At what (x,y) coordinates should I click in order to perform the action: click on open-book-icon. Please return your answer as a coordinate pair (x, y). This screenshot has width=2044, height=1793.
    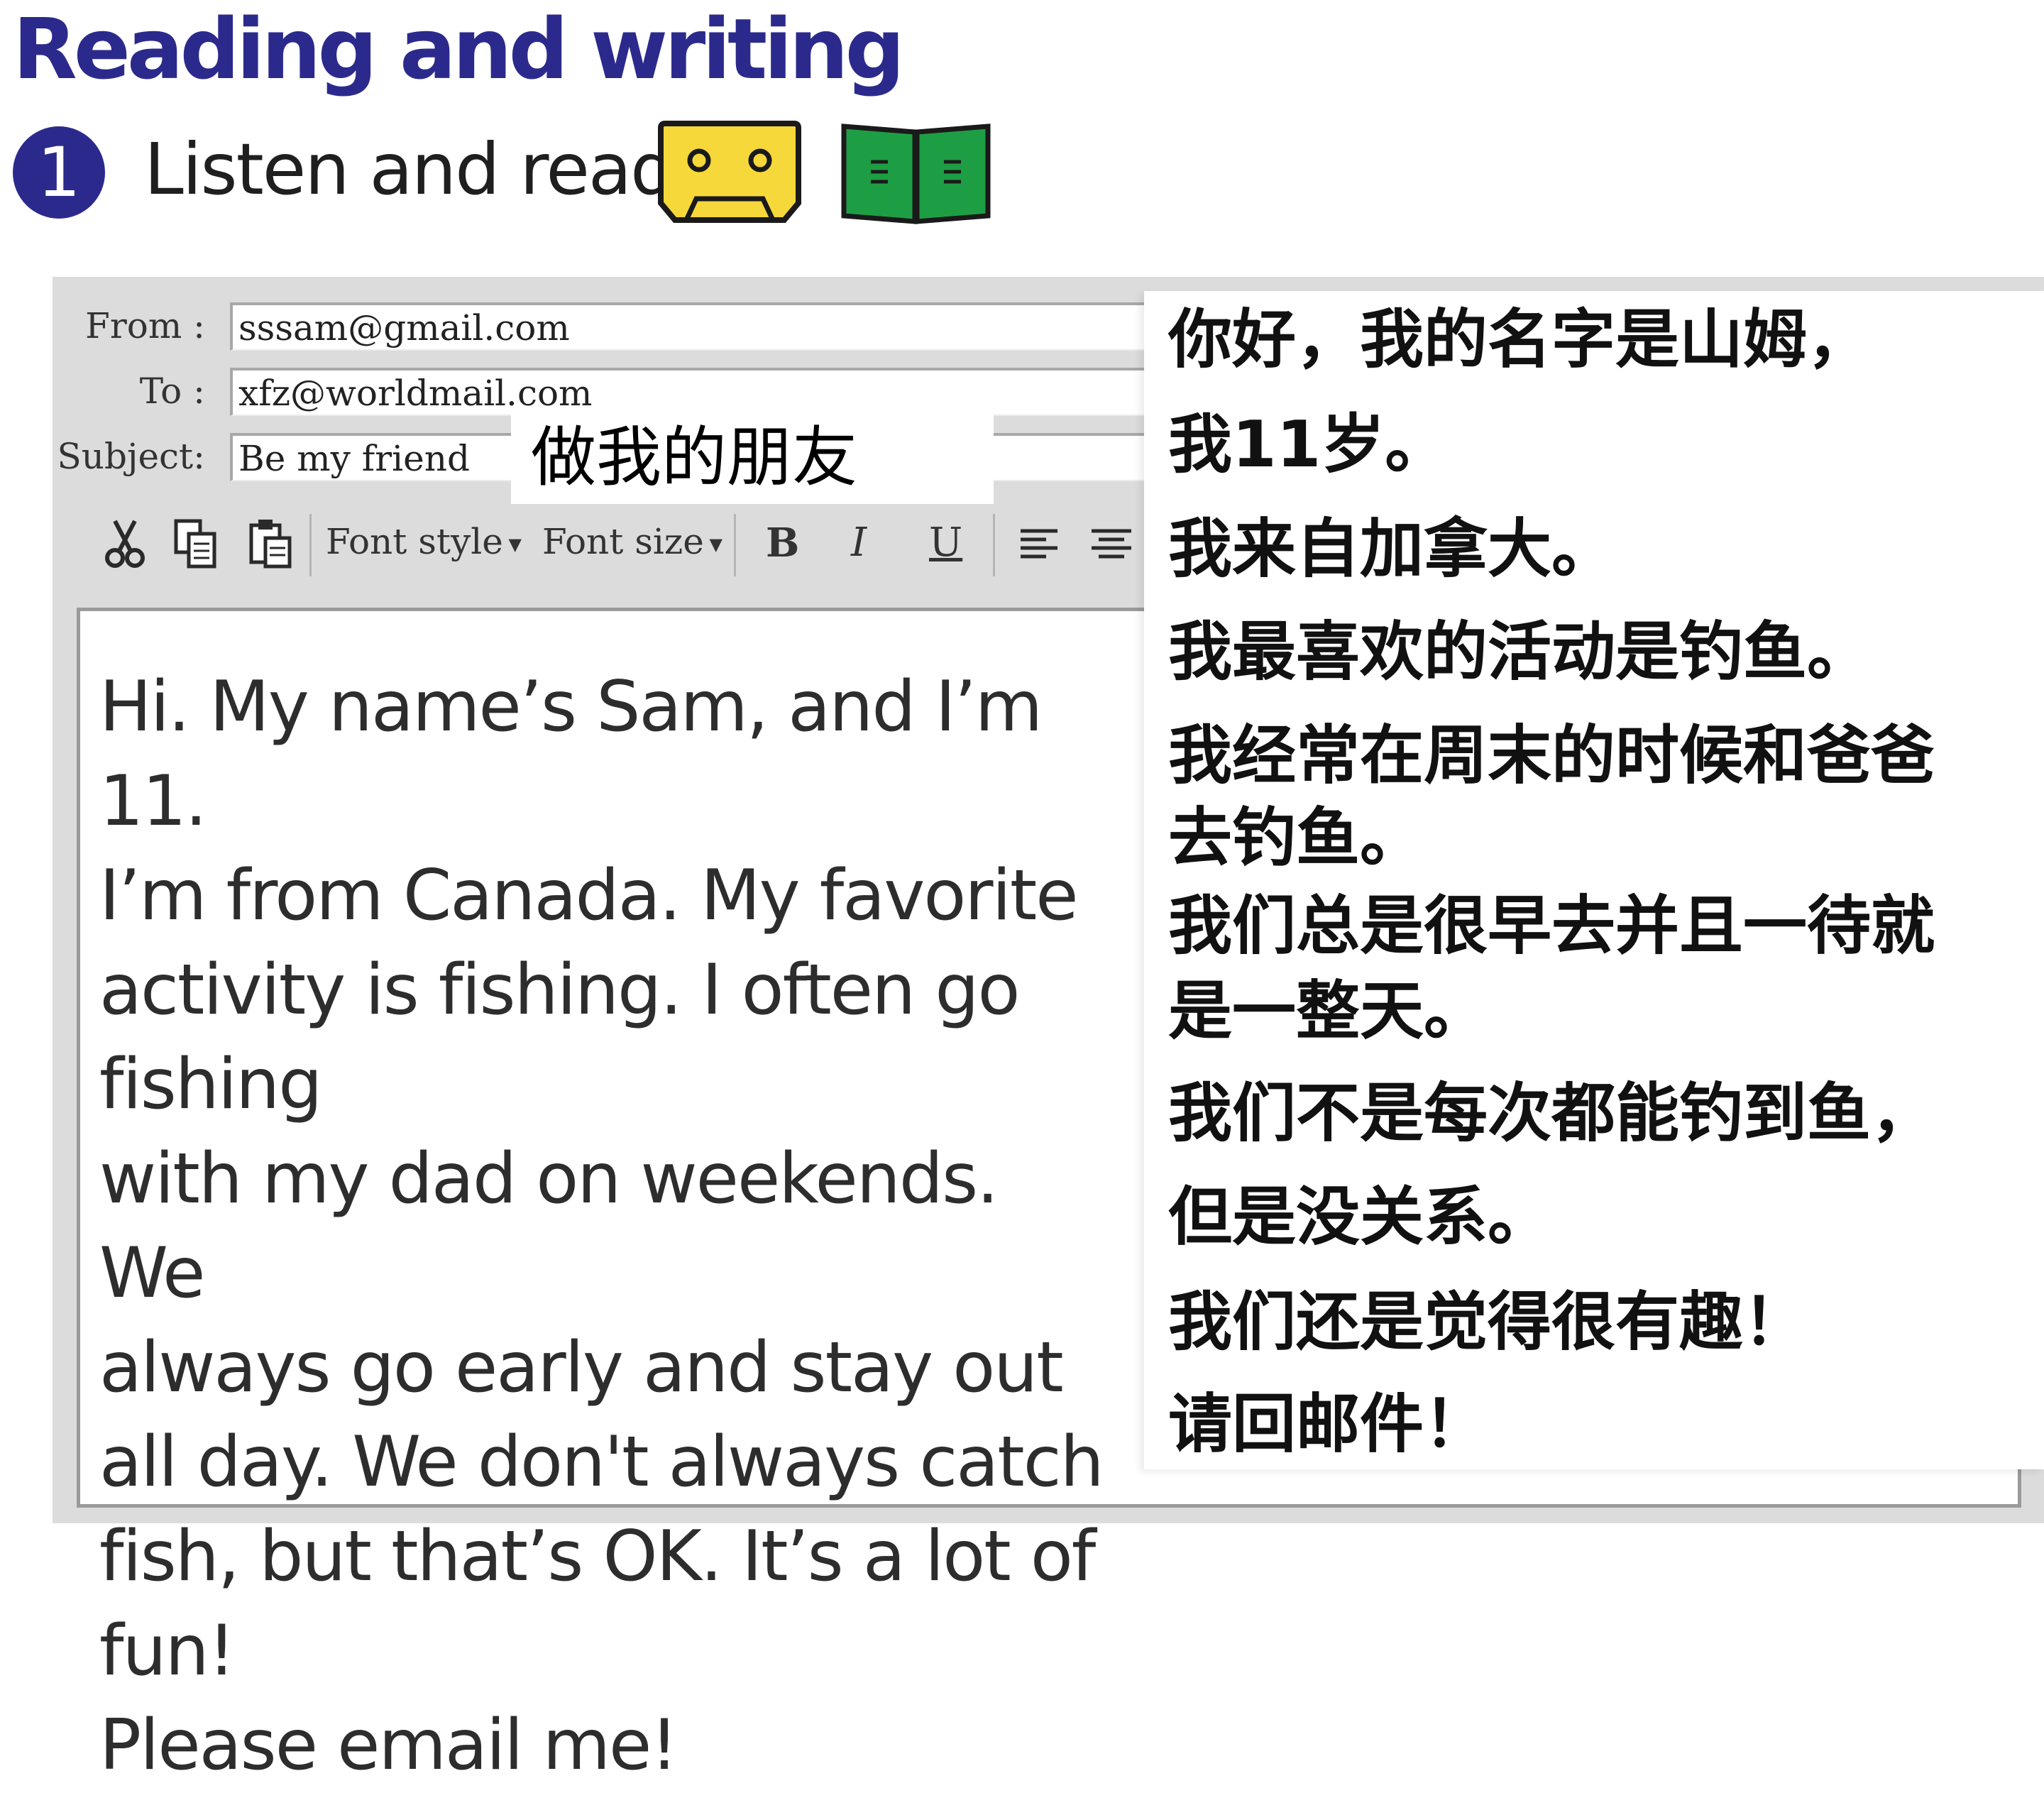
    Looking at the image, I should click on (916, 172).